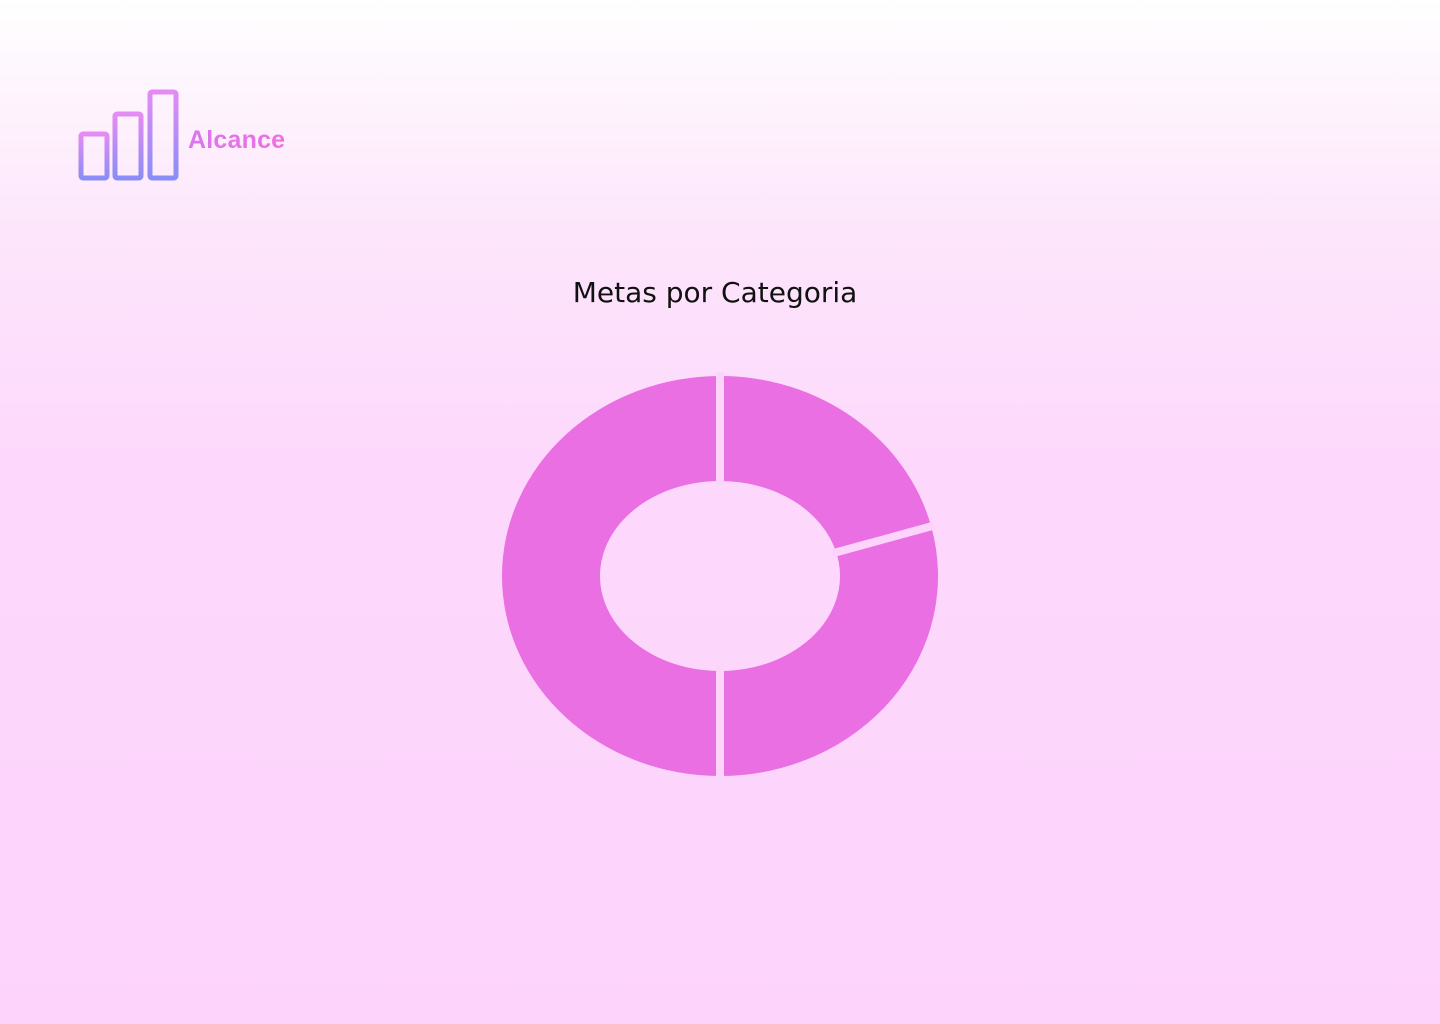 This screenshot has height=1024, width=1440. What do you see at coordinates (129, 135) in the screenshot?
I see `bar-chart-logo-icon` at bounding box center [129, 135].